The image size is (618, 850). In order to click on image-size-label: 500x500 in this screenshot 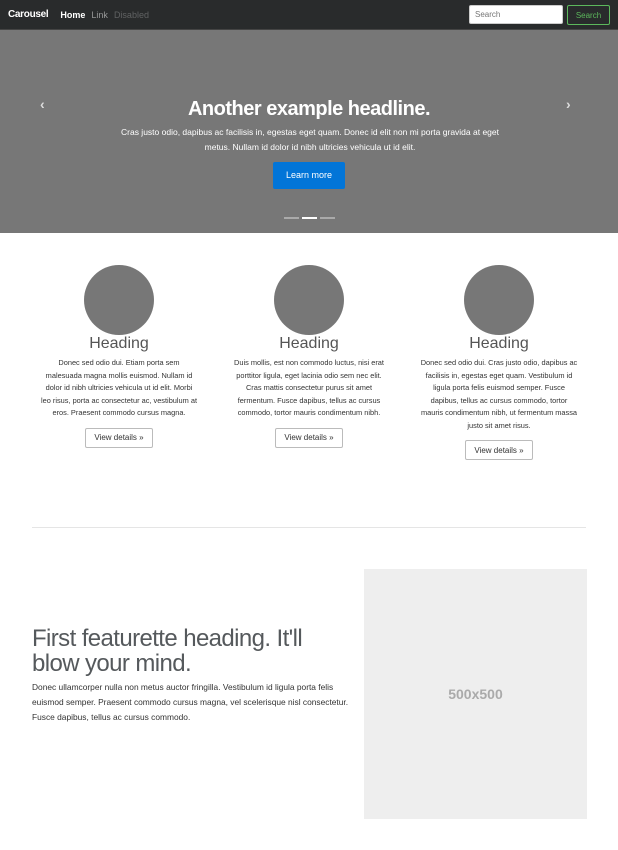, I will do `click(475, 694)`.